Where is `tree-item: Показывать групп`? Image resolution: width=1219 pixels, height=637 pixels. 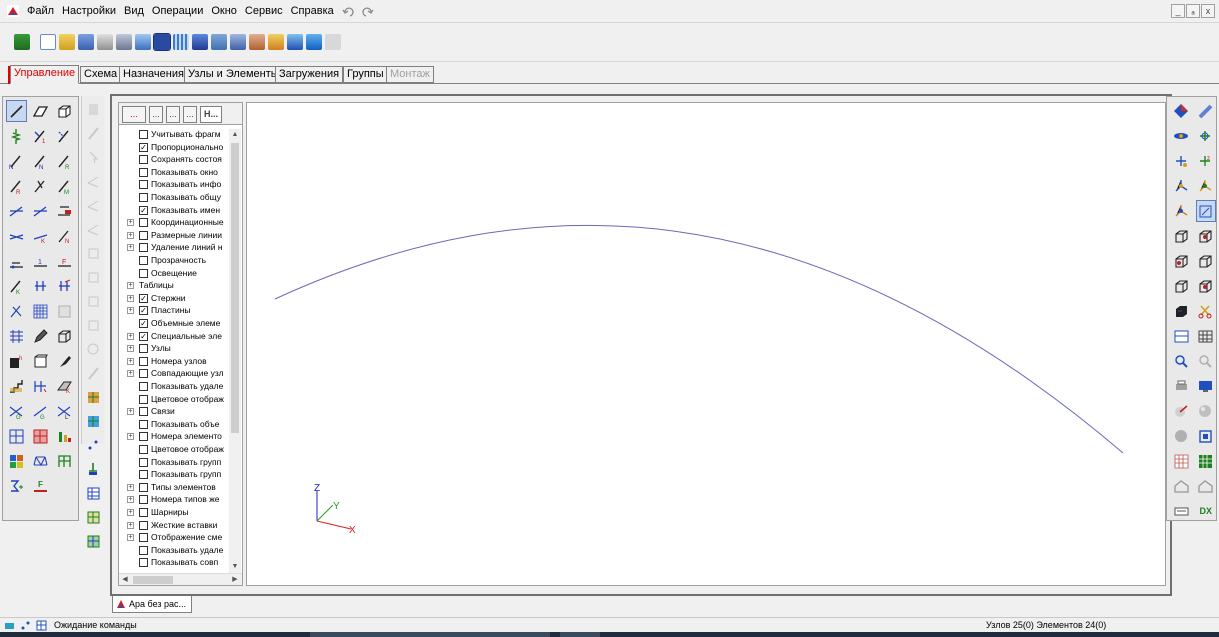 tree-item: Показывать групп is located at coordinates (174, 474).